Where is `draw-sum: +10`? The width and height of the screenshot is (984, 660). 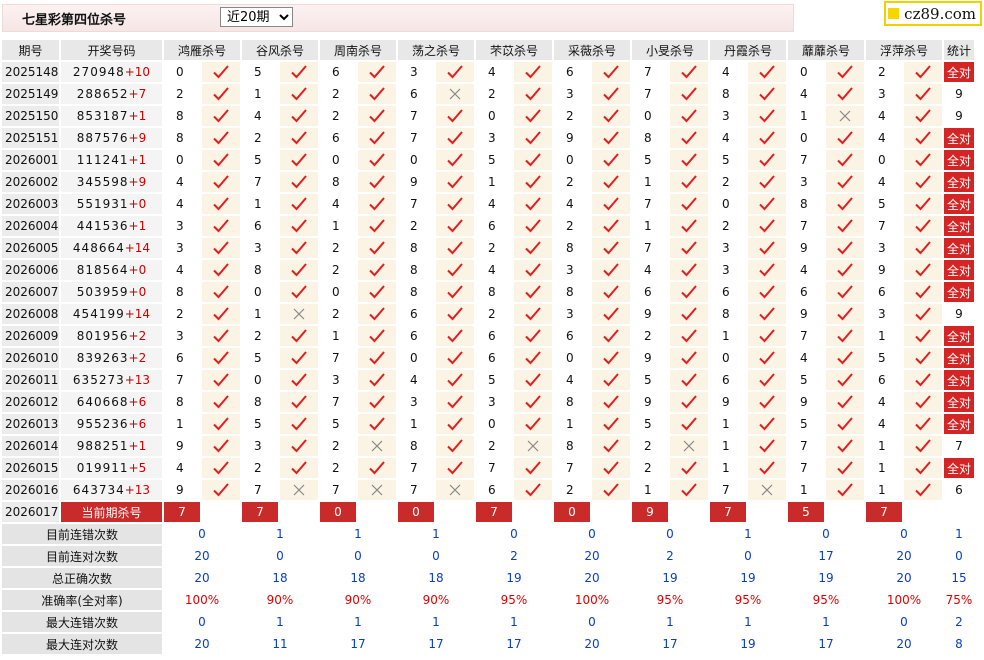
draw-sum: +10 is located at coordinates (137, 72).